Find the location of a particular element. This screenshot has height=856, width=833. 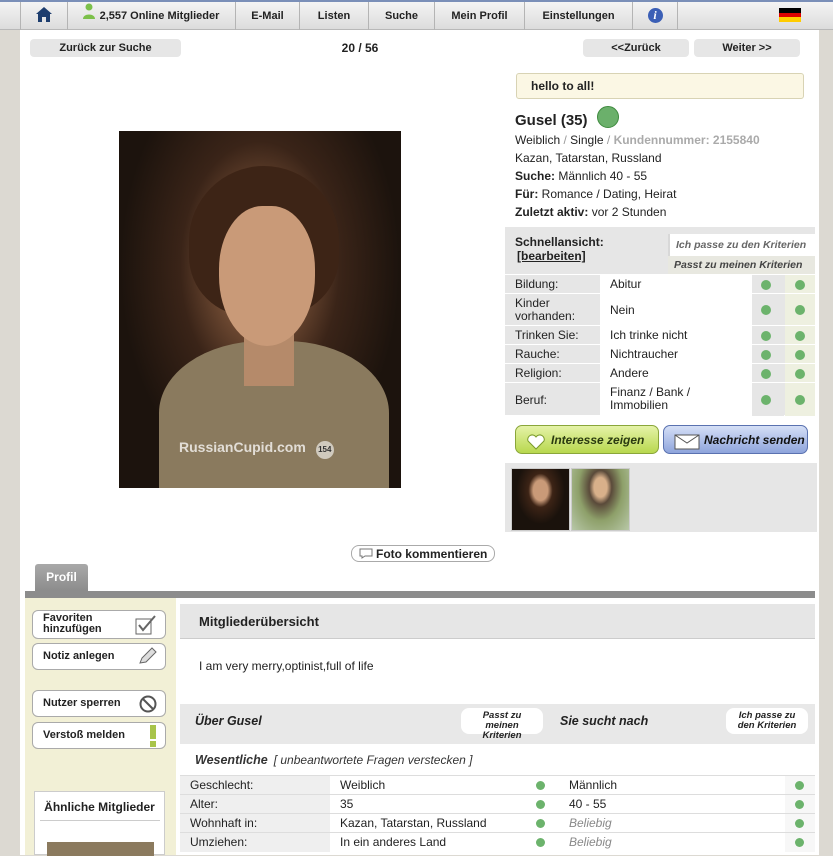

matches-my-criteria-tag: Passt zu meinen Kriterien is located at coordinates (502, 724).